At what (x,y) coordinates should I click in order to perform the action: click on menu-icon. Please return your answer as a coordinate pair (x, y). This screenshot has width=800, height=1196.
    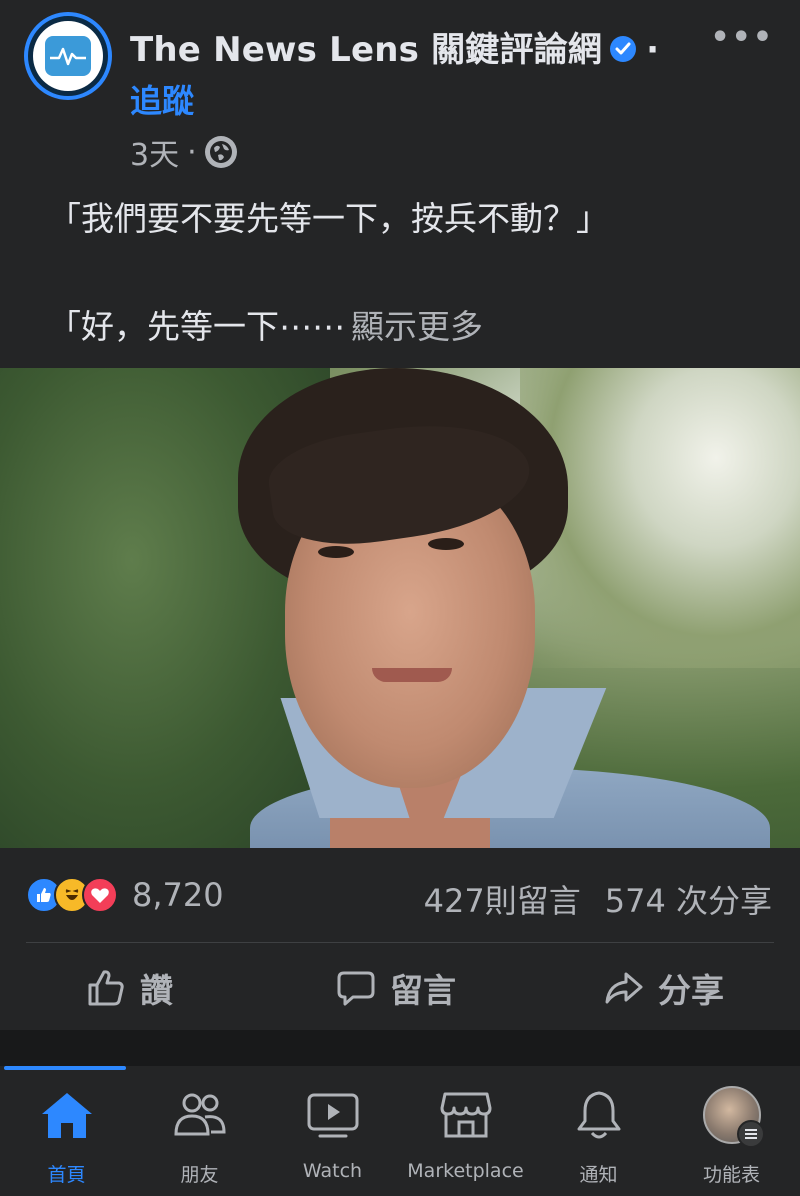
    Looking at the image, I should click on (733, 1117).